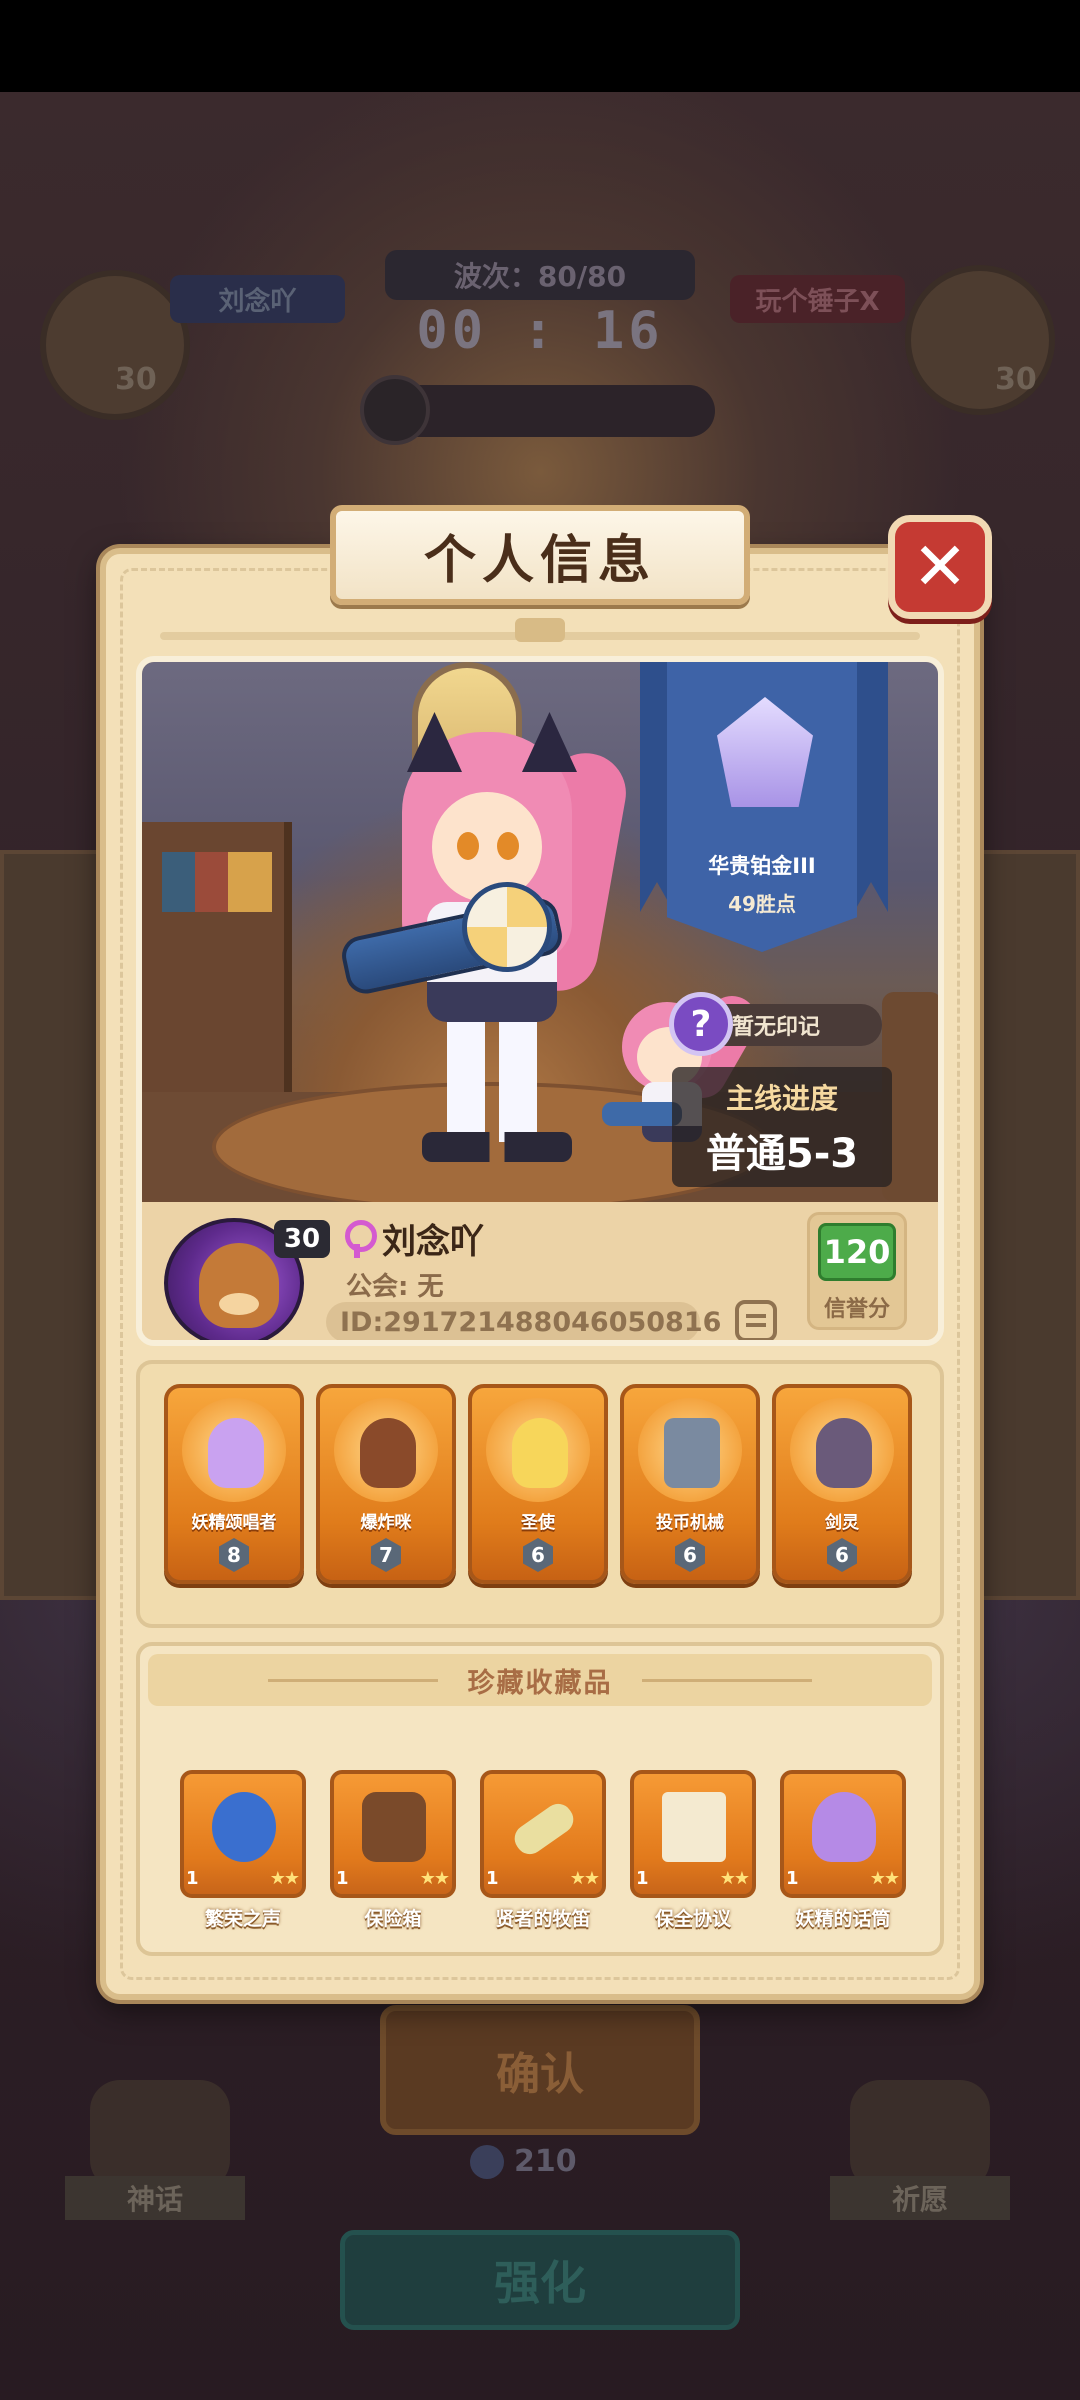 This screenshot has width=1080, height=2400. Describe the element at coordinates (395, 410) in the screenshot. I see `skull-icon` at that location.